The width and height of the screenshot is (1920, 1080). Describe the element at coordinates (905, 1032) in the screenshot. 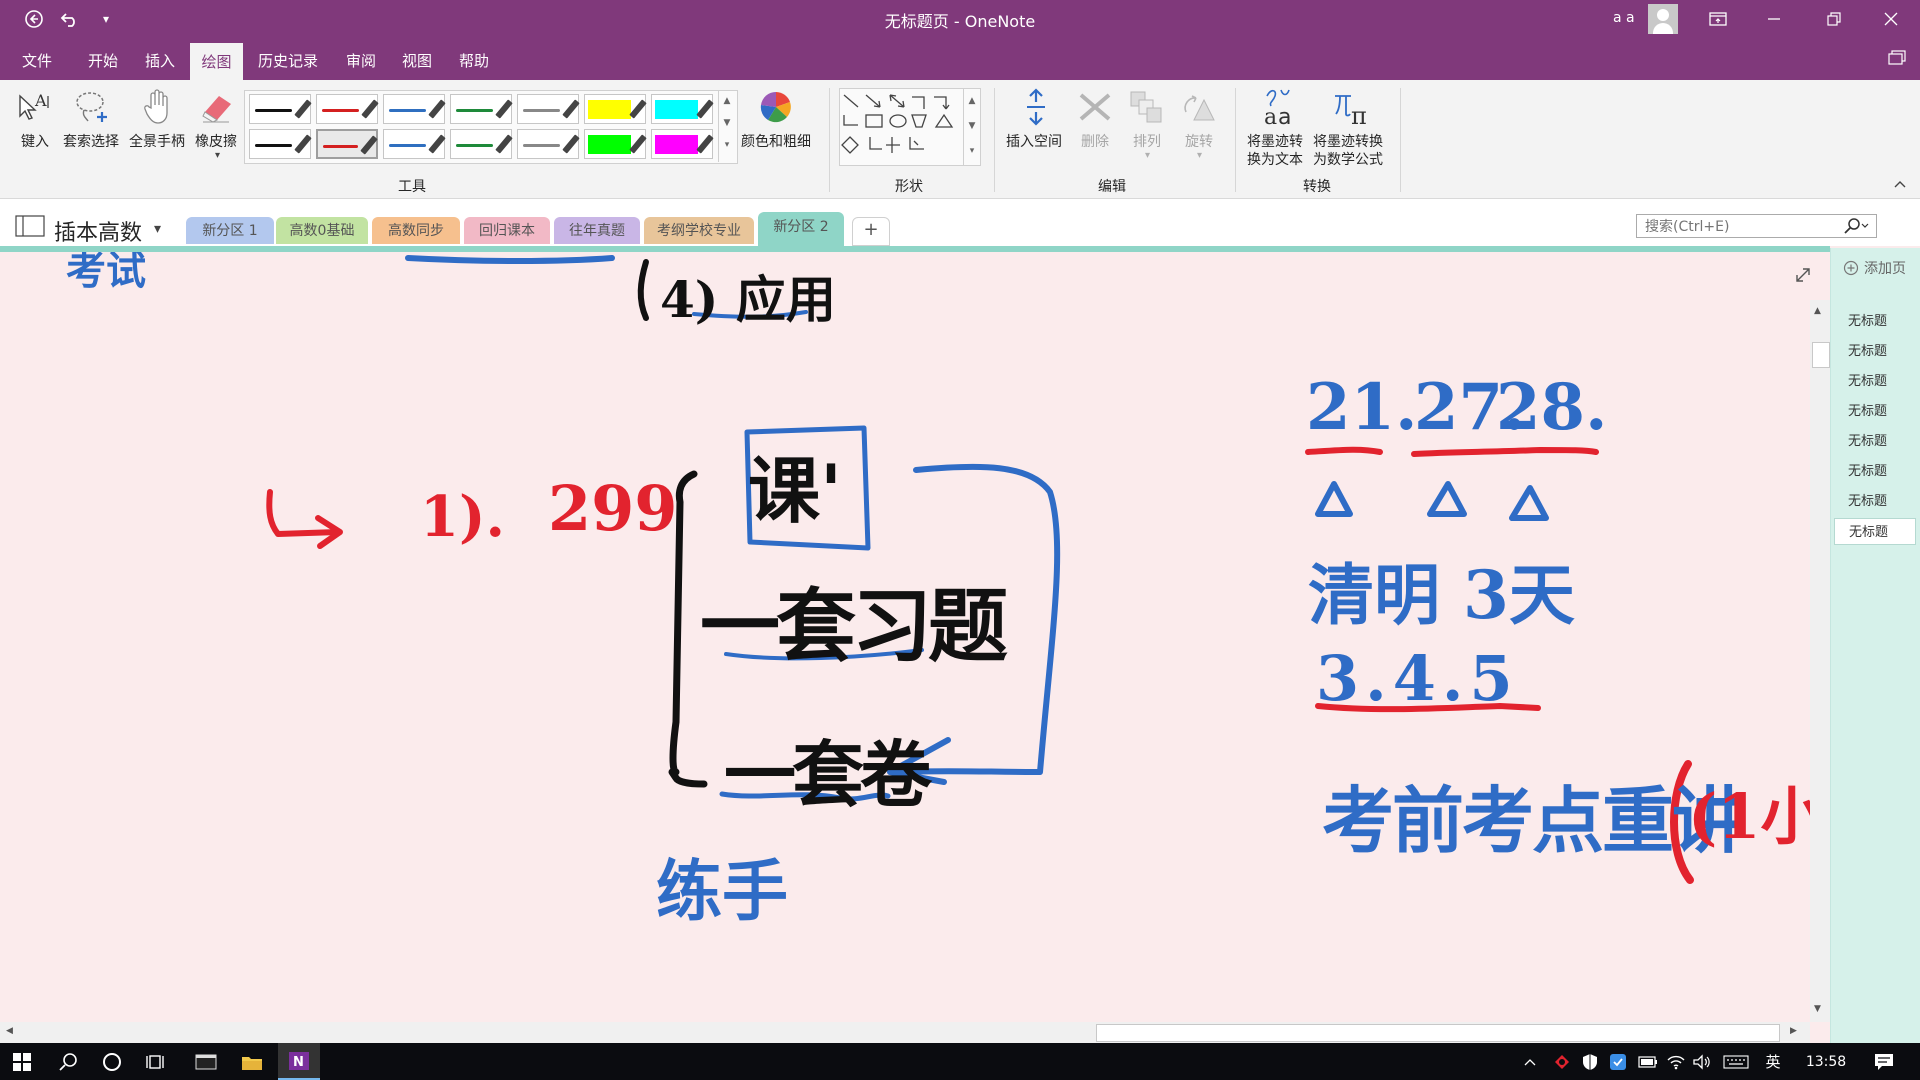

I see `horizontal-scrollbar: ◀ ▶` at that location.